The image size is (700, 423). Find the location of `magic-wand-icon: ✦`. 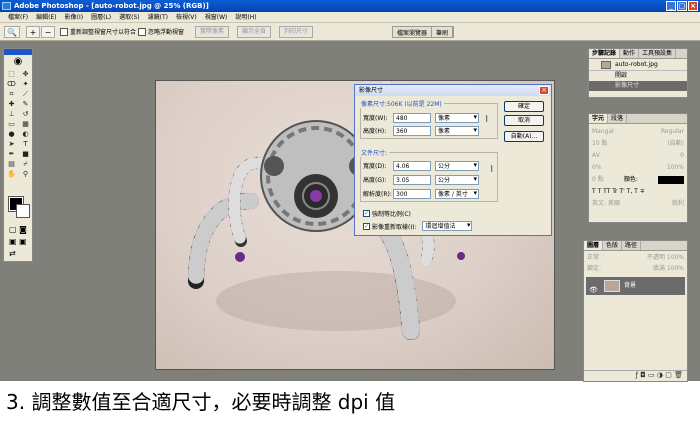

magic-wand-icon: ✦ is located at coordinates (25, 84).